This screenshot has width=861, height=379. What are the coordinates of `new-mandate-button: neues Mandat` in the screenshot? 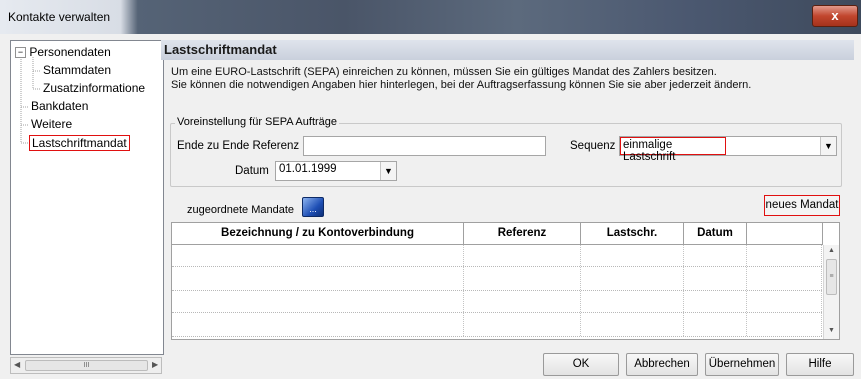 It's located at (802, 205).